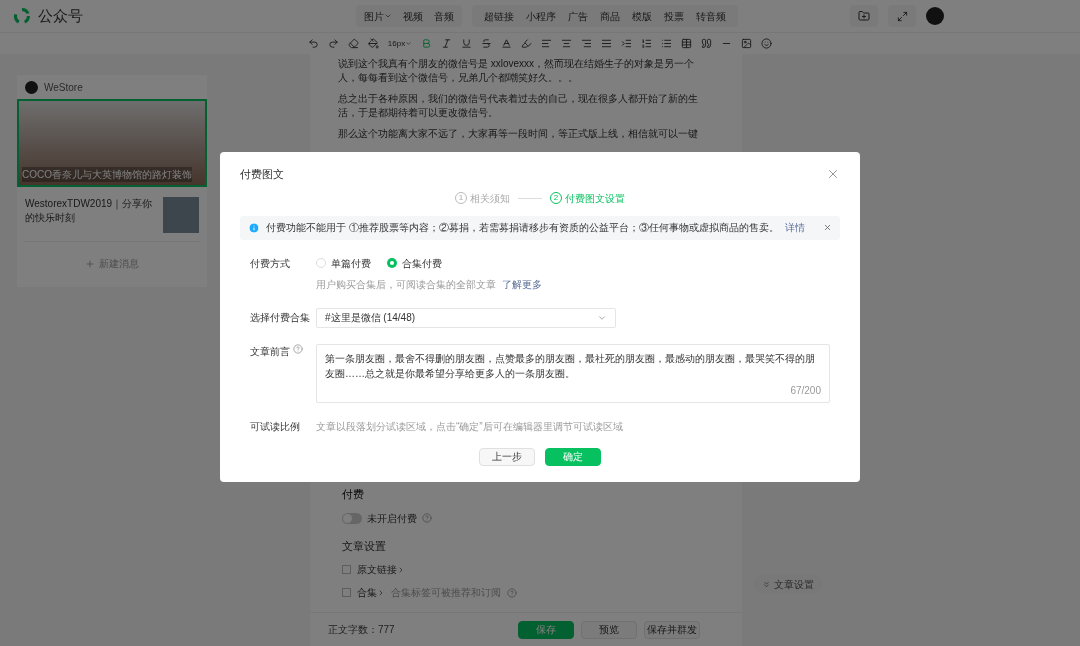 The width and height of the screenshot is (1080, 646). What do you see at coordinates (672, 629) in the screenshot?
I see `footer-button: 保存并群发` at bounding box center [672, 629].